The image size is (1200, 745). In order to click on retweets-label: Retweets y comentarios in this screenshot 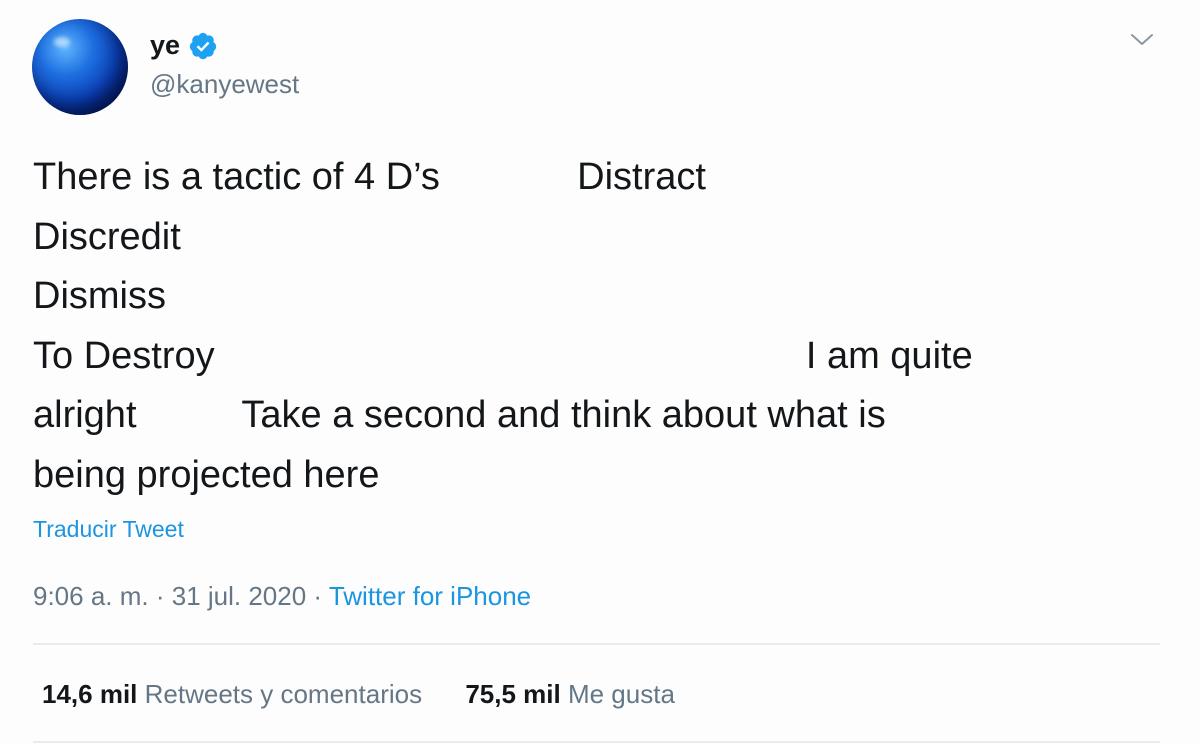, I will do `click(283, 694)`.